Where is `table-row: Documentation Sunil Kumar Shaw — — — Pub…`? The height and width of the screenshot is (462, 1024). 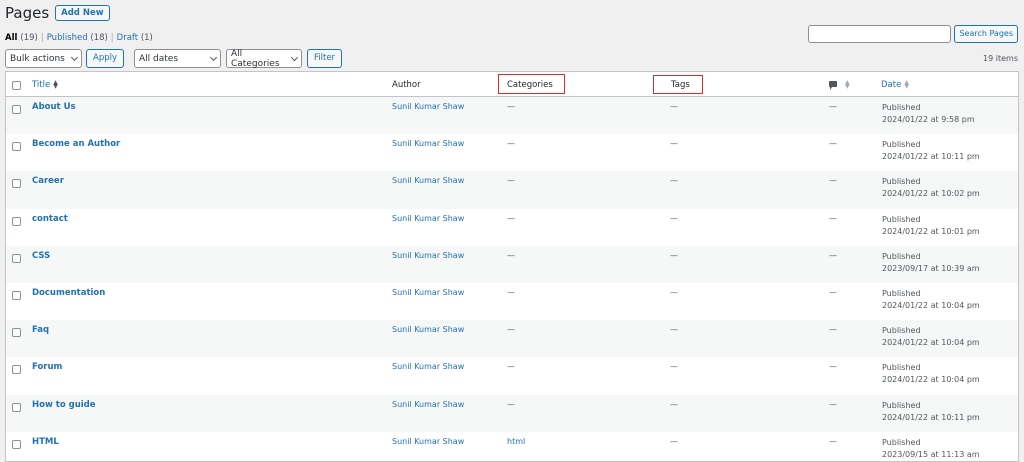 table-row: Documentation Sunil Kumar Shaw — — — Pub… is located at coordinates (512, 301).